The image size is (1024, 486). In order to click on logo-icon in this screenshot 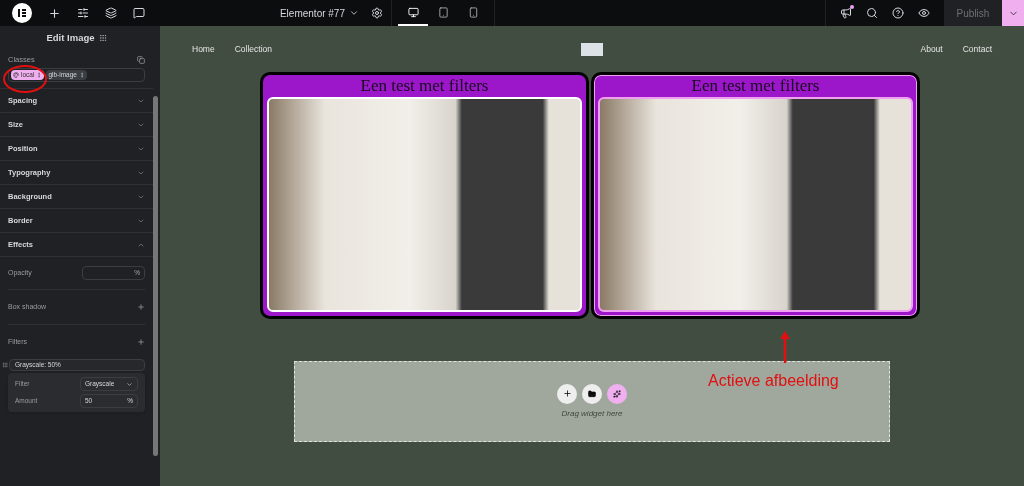, I will do `click(22, 13)`.